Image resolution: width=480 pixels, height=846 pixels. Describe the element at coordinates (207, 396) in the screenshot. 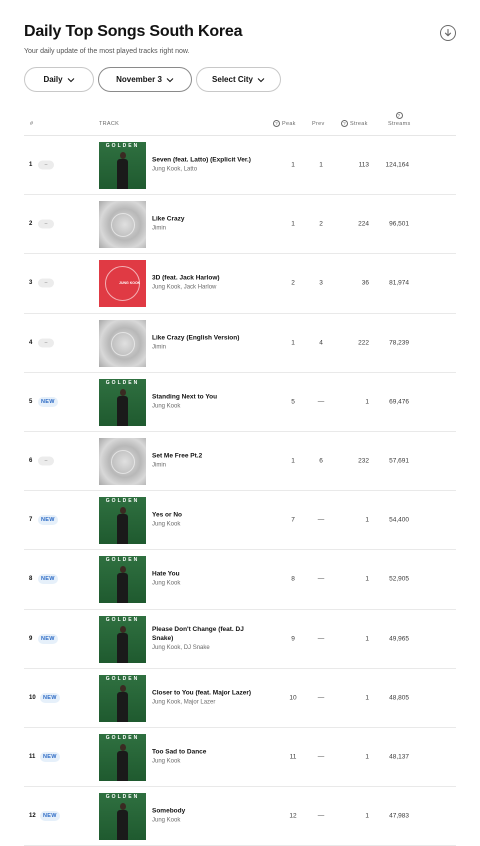

I see `track-title: Standing Next to You` at that location.